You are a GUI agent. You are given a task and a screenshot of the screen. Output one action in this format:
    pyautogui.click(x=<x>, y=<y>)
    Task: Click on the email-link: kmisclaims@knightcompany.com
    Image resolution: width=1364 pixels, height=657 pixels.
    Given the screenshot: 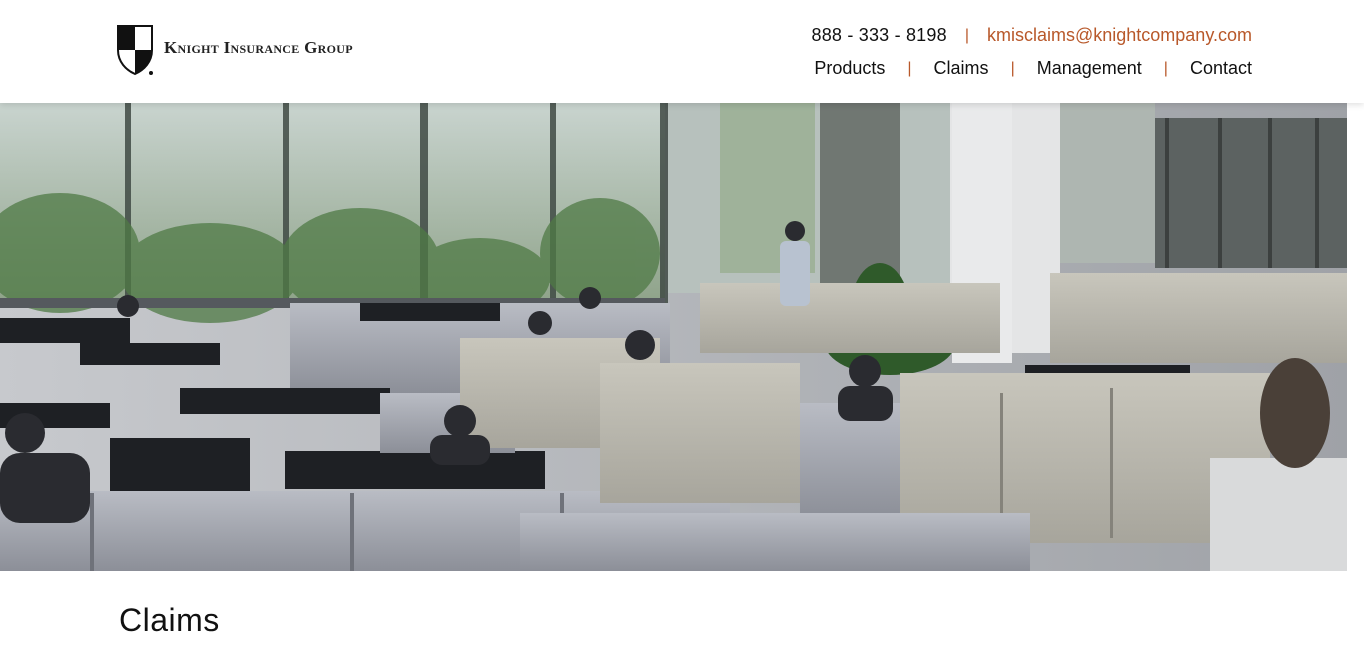 What is the action you would take?
    pyautogui.click(x=1119, y=35)
    